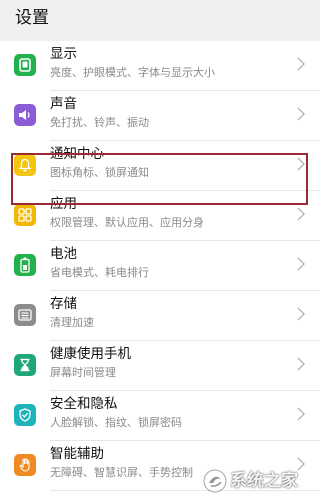  Describe the element at coordinates (63, 254) in the screenshot. I see `settings-item-label: 电池` at that location.